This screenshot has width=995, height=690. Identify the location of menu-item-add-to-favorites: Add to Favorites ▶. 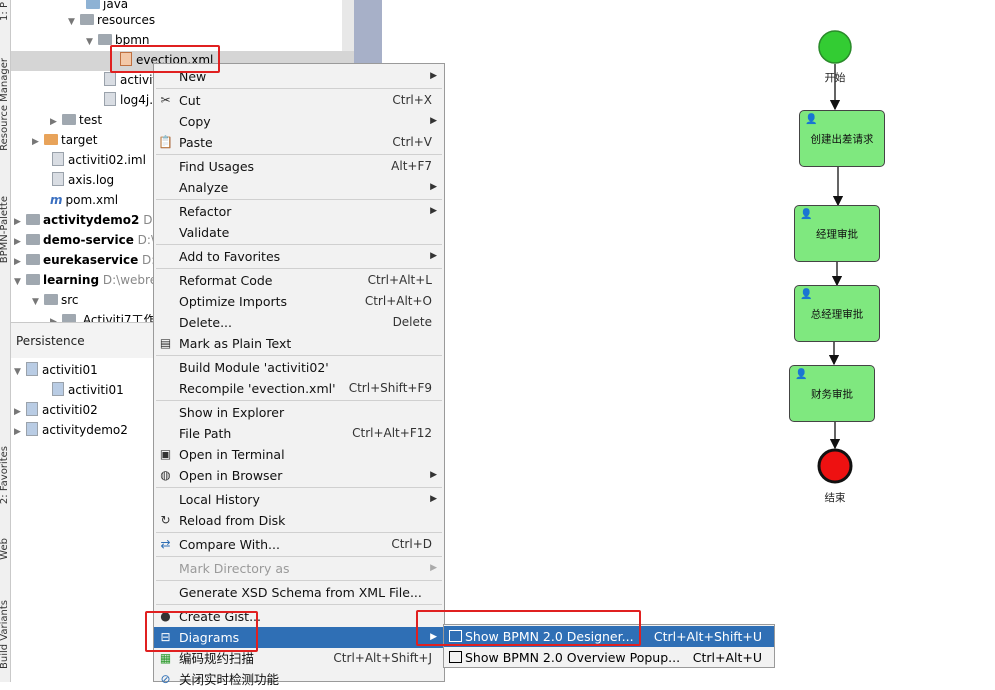
(299, 256).